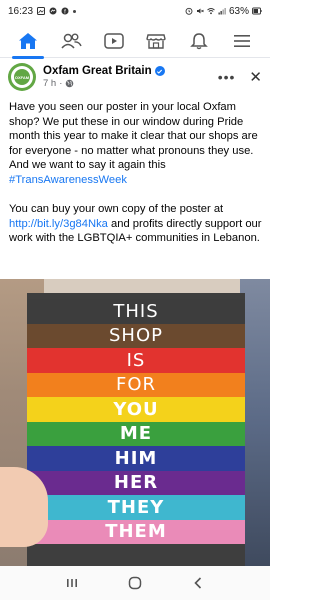 This screenshot has width=320, height=600. Describe the element at coordinates (136, 384) in the screenshot. I see `poster-stripe-for: FOR` at that location.